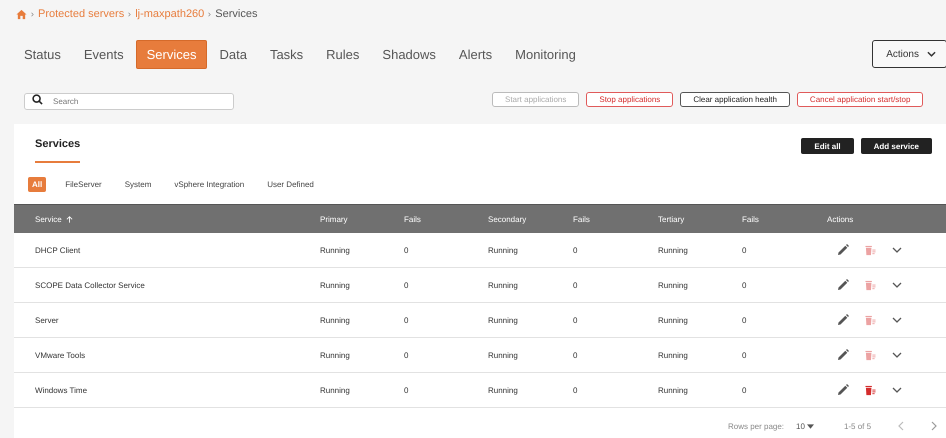 Image resolution: width=946 pixels, height=438 pixels. I want to click on table-cell-text: Windows Time, so click(61, 390).